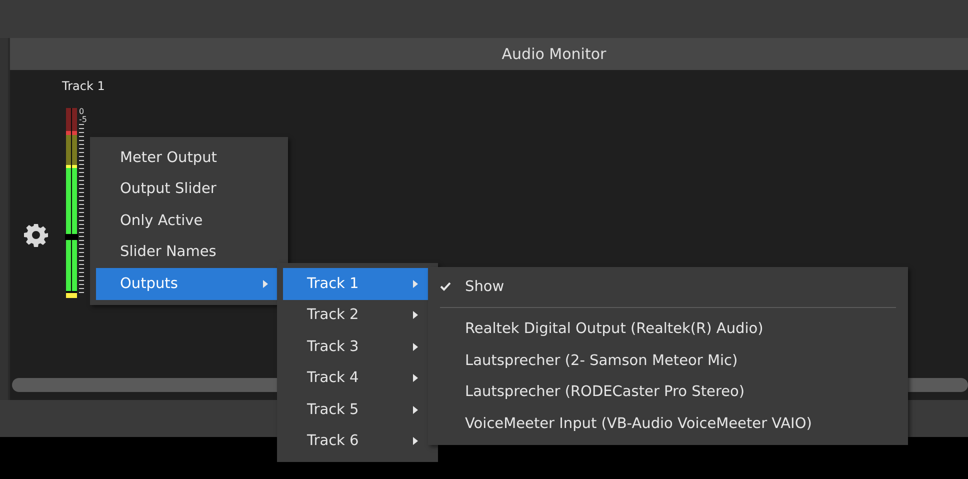  What do you see at coordinates (189, 220) in the screenshot?
I see `menu-item: Only Active` at bounding box center [189, 220].